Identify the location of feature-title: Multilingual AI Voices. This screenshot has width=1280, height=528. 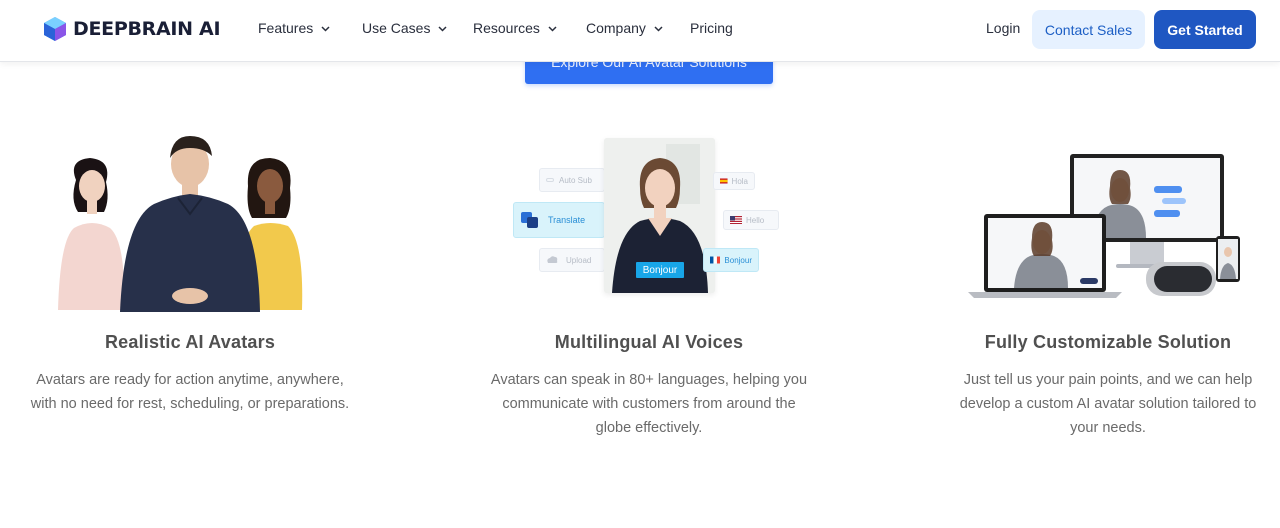
(649, 342).